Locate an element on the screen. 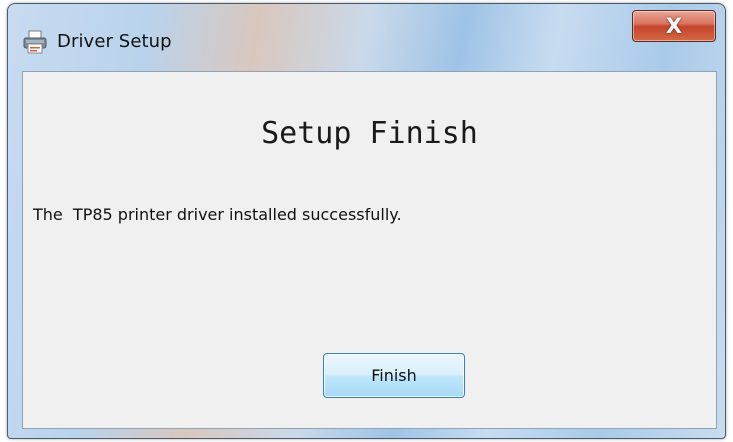 This screenshot has width=733, height=442. close-button: X is located at coordinates (674, 26).